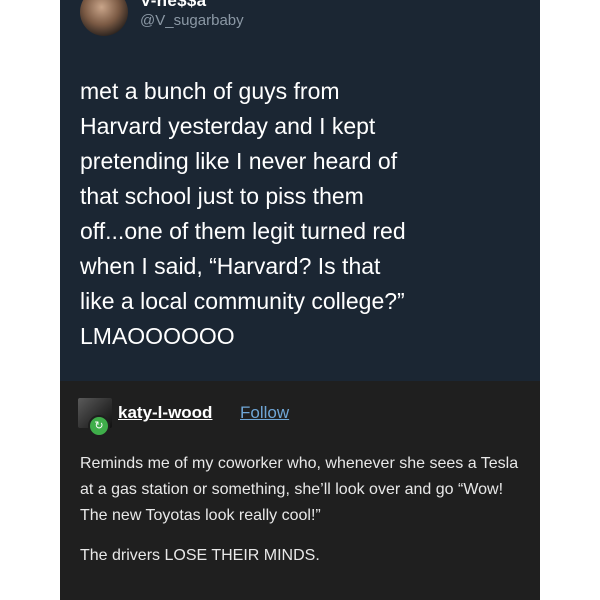 Image resolution: width=600 pixels, height=600 pixels. What do you see at coordinates (200, 555) in the screenshot?
I see `reblog-paragraph: The drivers LOSE THEIR MINDS.` at bounding box center [200, 555].